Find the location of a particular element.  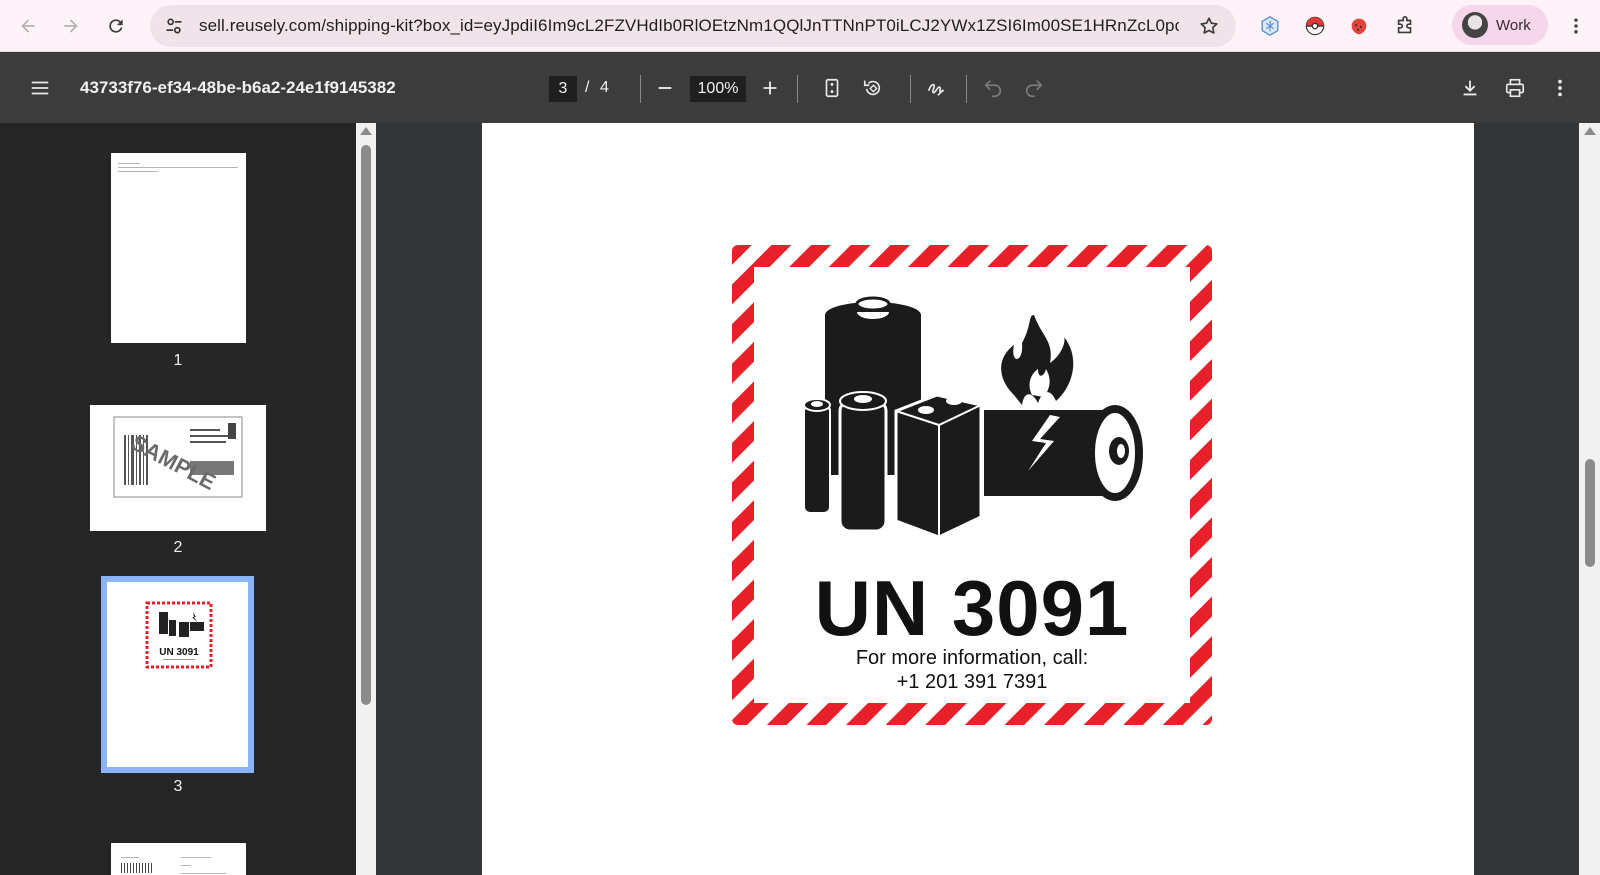

avatar is located at coordinates (1475, 25).